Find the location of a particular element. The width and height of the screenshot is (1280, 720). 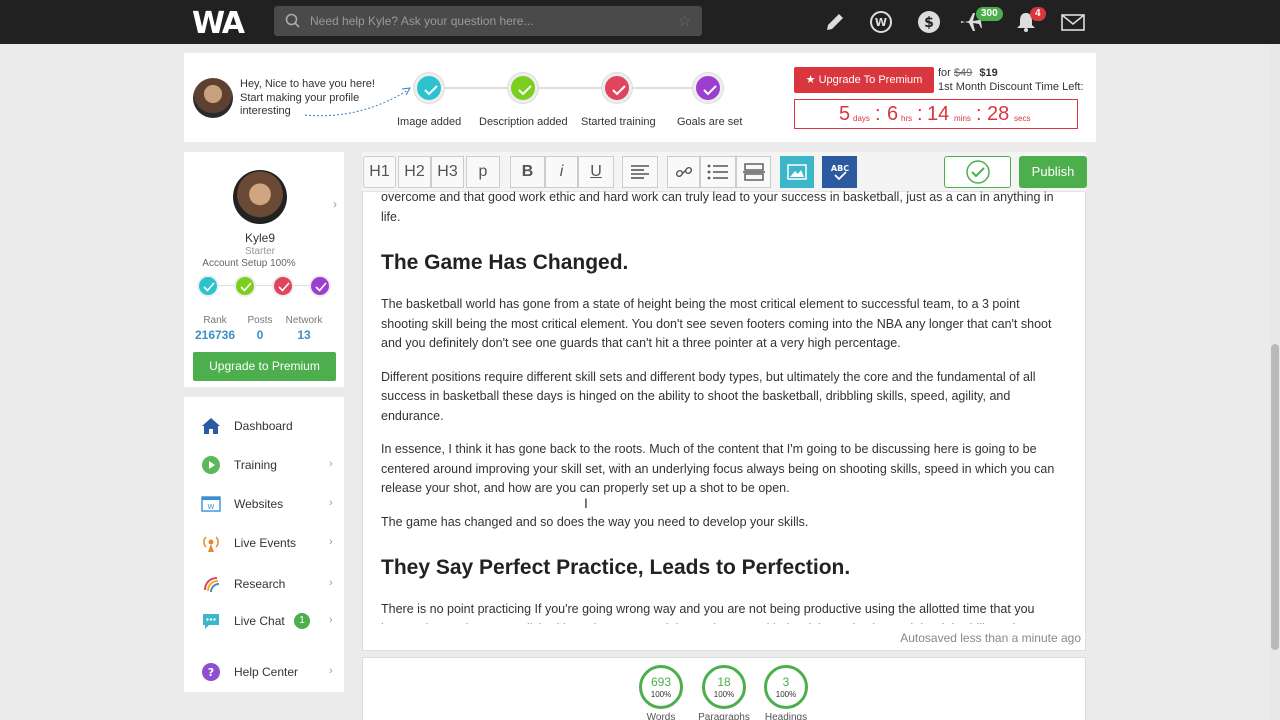

heading-count-circle: 3 100% is located at coordinates (786, 687).